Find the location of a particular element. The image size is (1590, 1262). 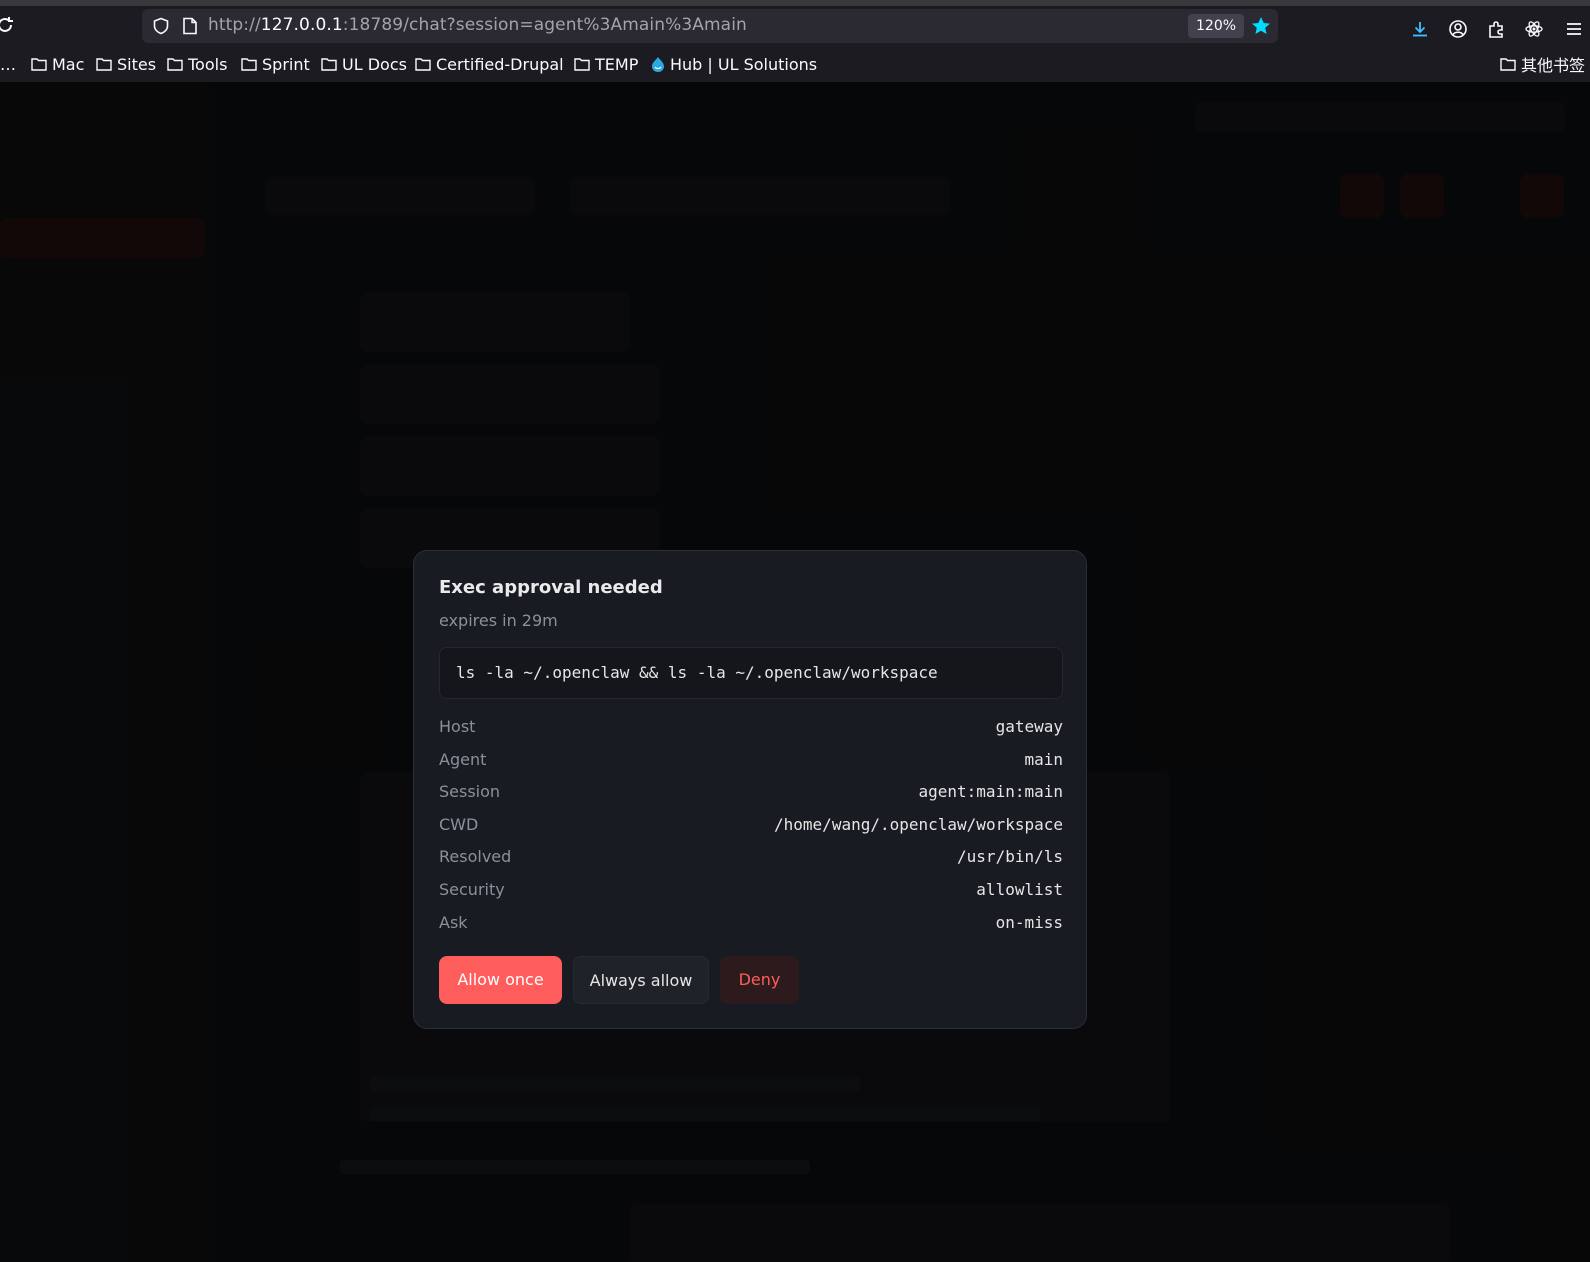

detail-value: /usr/bin/ls is located at coordinates (1010, 857).